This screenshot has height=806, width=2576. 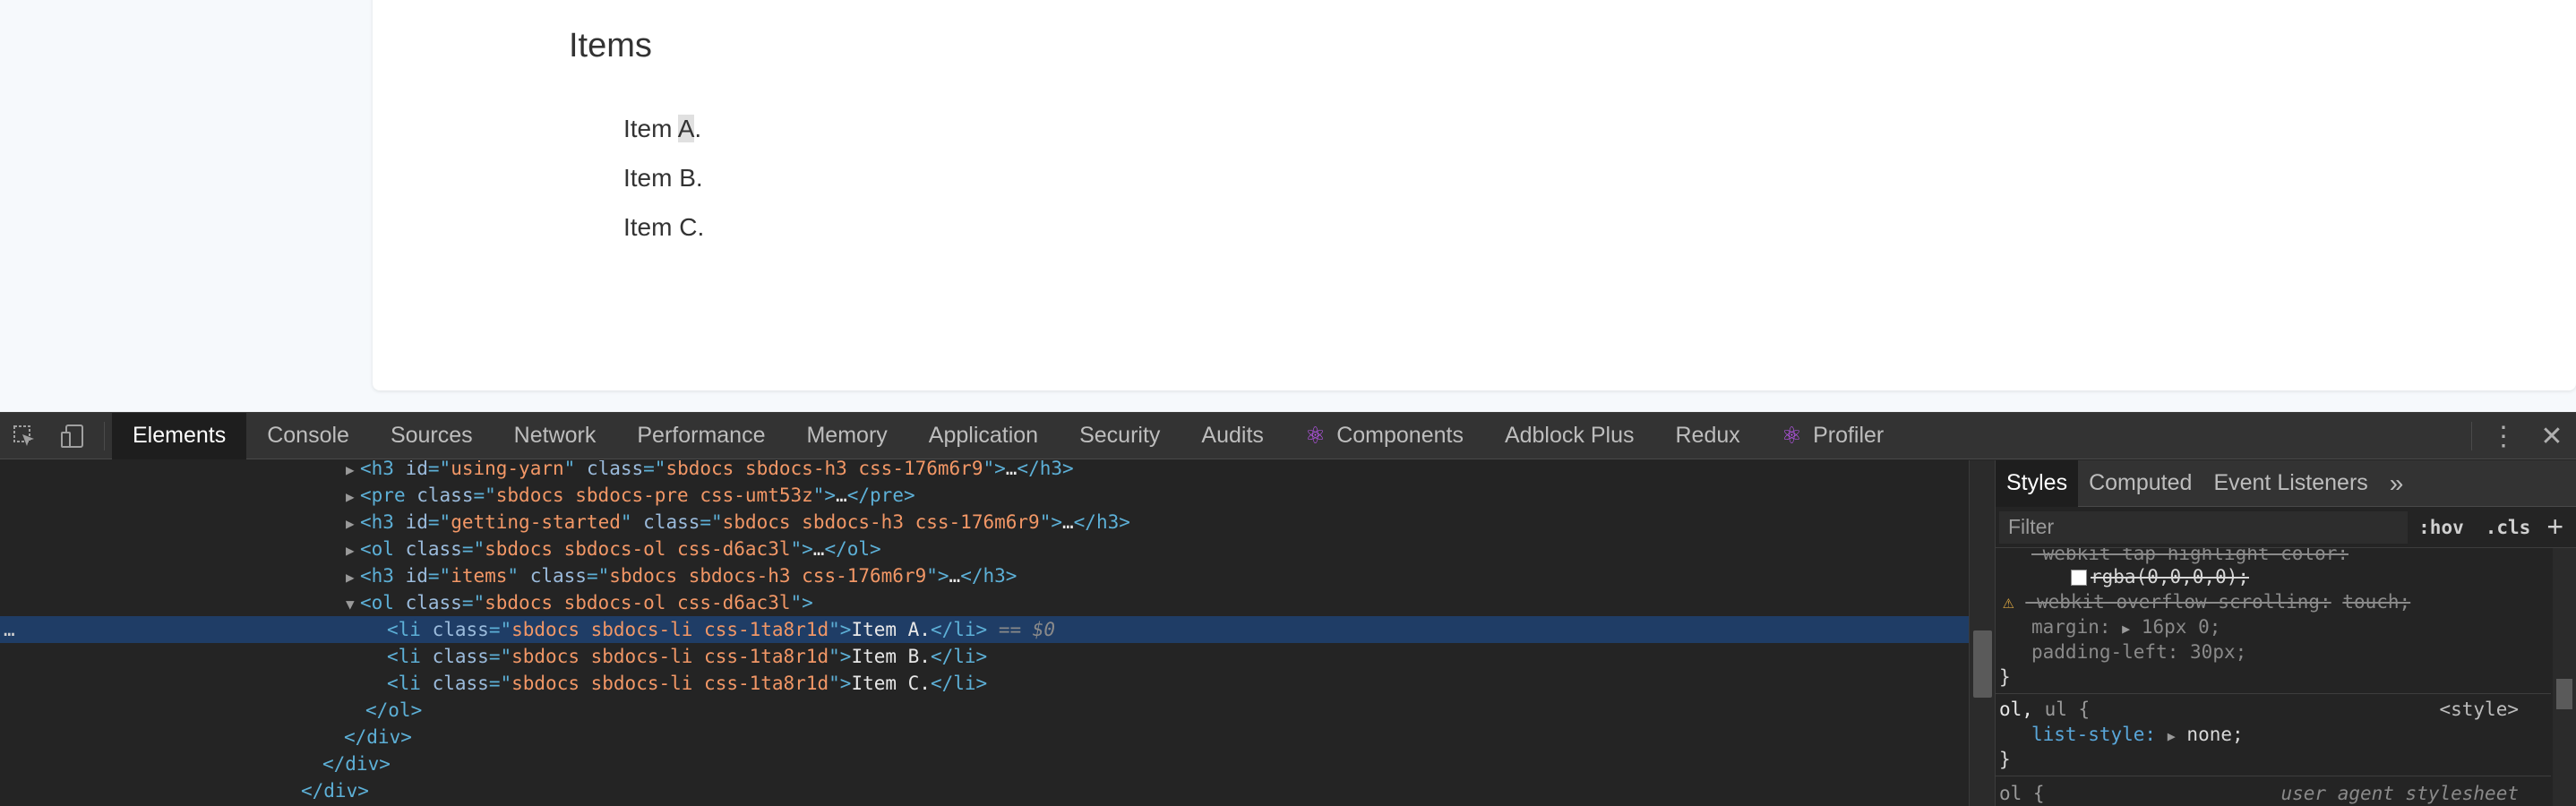 What do you see at coordinates (1707, 436) in the screenshot?
I see `tab-redux: Redux` at bounding box center [1707, 436].